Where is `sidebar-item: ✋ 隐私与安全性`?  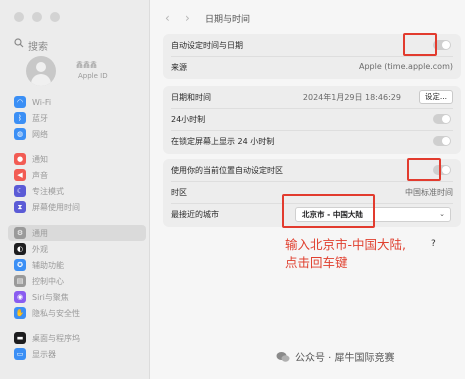 sidebar-item: ✋ 隐私与安全性 is located at coordinates (79, 313).